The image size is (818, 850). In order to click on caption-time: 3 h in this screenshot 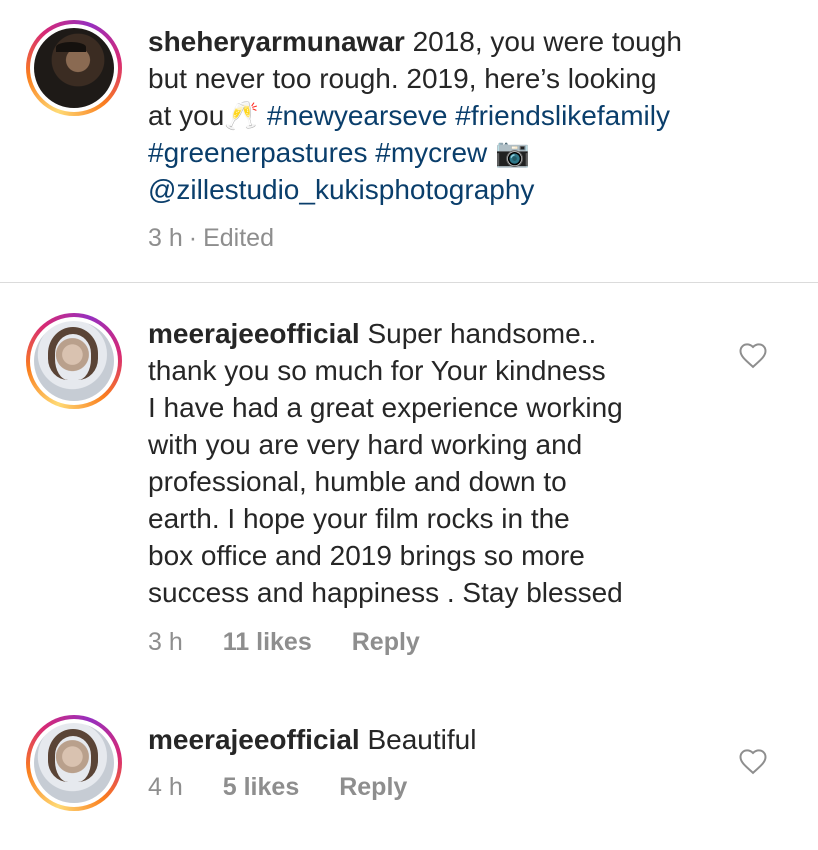, I will do `click(165, 238)`.